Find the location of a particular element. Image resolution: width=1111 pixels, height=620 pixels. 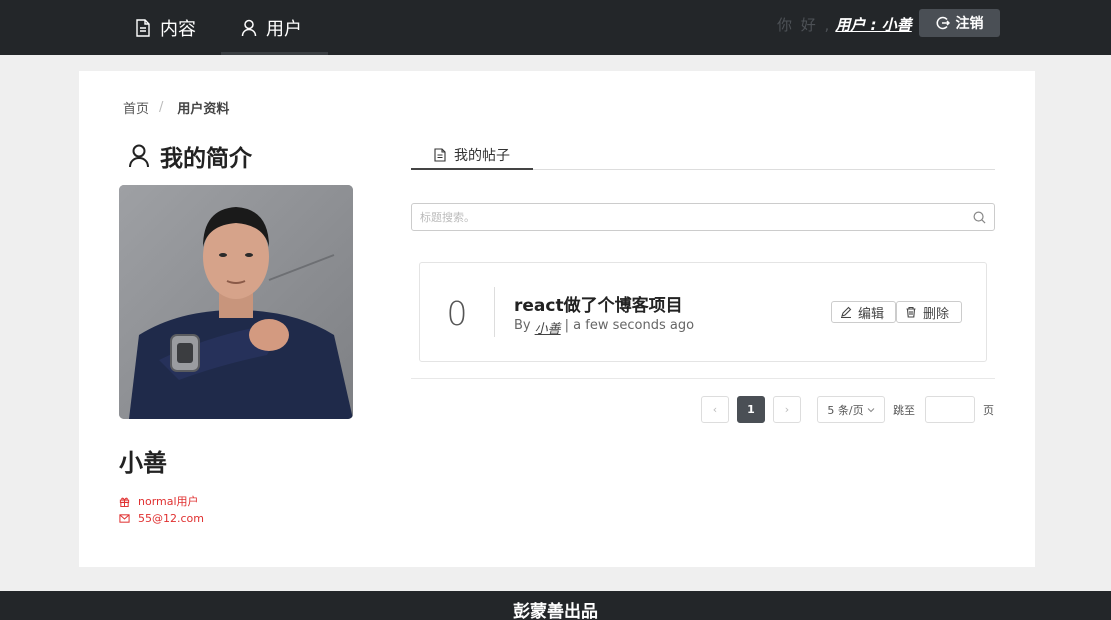

greeting-text: 你 好 , is located at coordinates (804, 25).